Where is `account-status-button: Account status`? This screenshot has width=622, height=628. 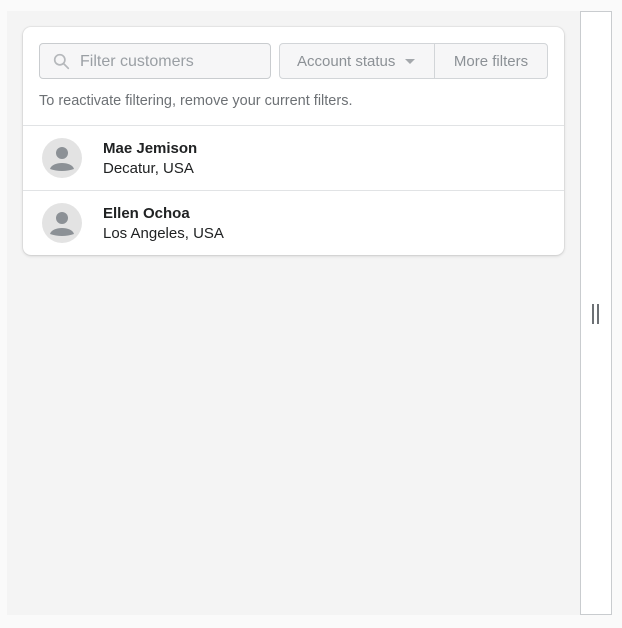 account-status-button: Account status is located at coordinates (357, 61).